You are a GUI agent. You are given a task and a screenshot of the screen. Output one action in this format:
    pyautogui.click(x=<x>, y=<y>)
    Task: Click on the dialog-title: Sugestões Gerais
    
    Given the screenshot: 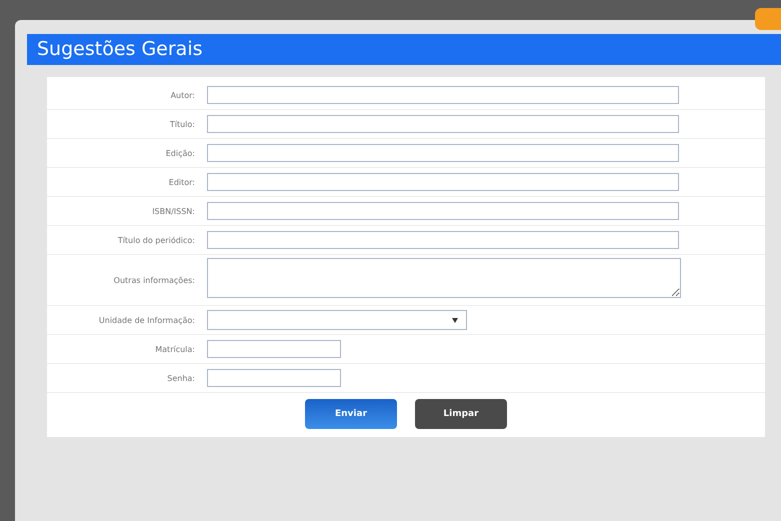 What is the action you would take?
    pyautogui.click(x=404, y=49)
    